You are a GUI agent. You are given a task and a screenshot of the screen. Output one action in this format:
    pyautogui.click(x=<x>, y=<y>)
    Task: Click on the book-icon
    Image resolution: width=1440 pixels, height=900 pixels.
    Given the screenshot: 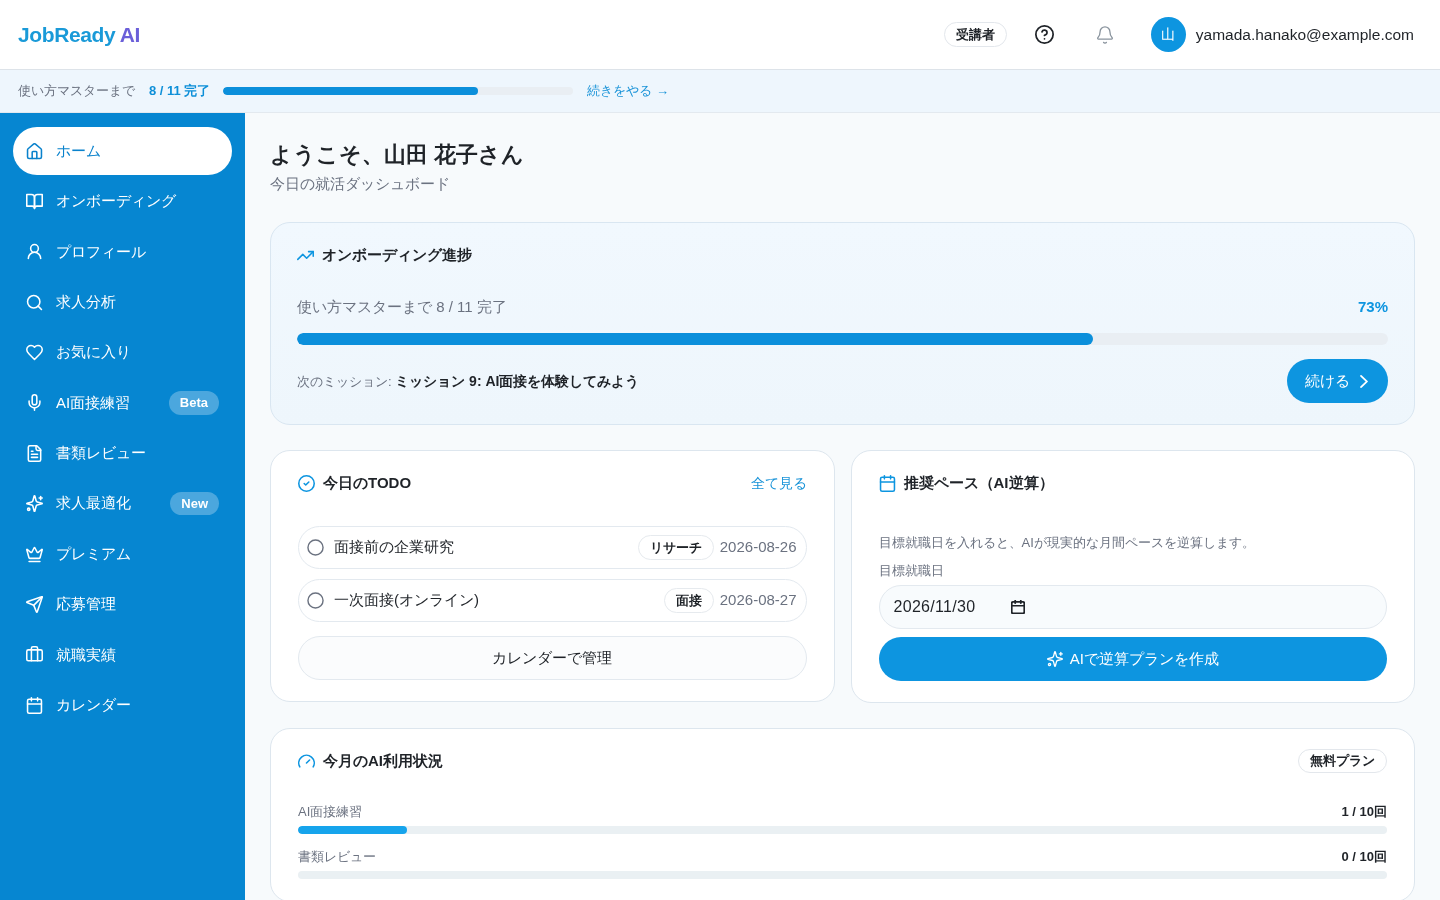 What is the action you would take?
    pyautogui.click(x=34, y=201)
    